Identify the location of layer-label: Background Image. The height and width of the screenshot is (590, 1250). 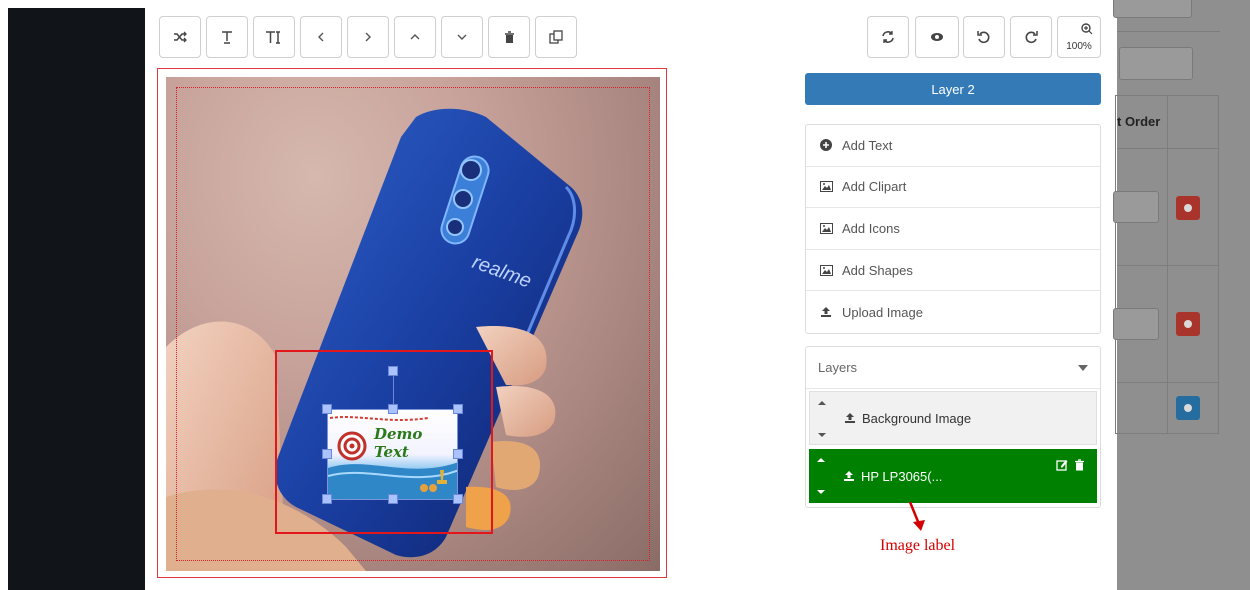
(917, 418).